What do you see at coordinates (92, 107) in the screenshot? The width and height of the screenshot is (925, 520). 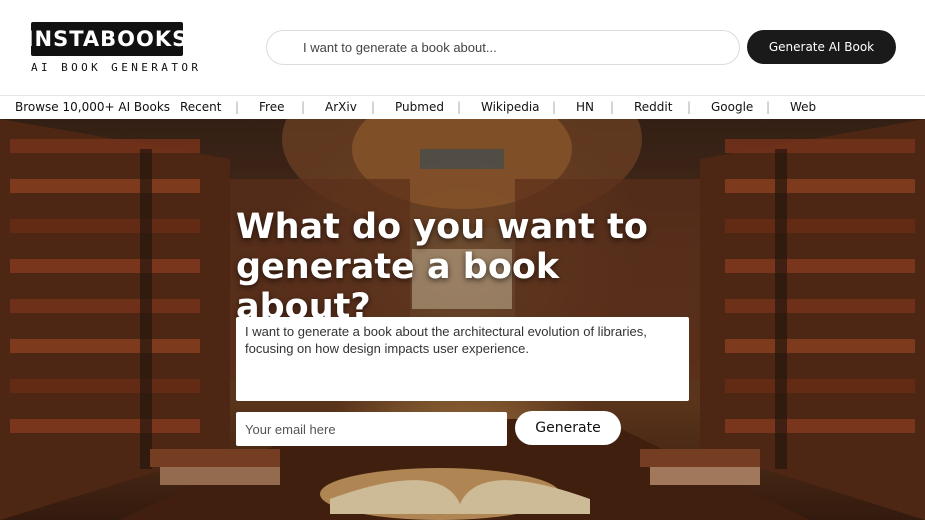 I see `nav-browse-all: Browse 10,000+ AI Books` at bounding box center [92, 107].